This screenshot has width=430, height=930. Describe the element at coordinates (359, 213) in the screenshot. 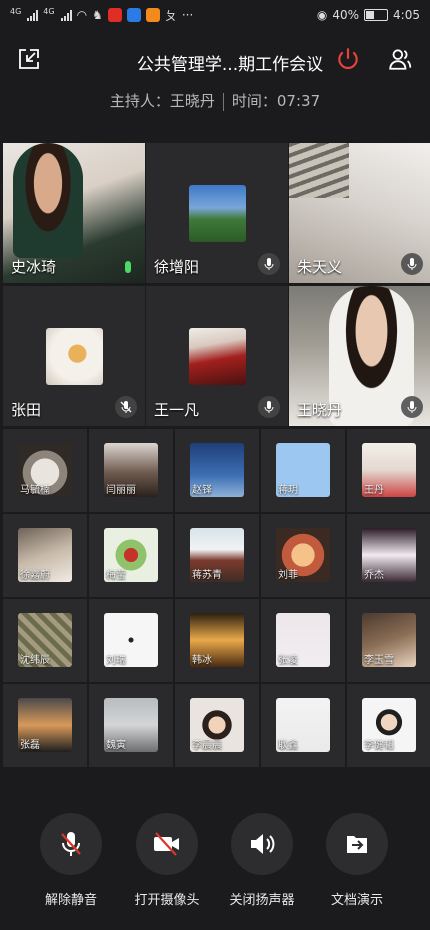

I see `video-tile: 朱天义` at that location.